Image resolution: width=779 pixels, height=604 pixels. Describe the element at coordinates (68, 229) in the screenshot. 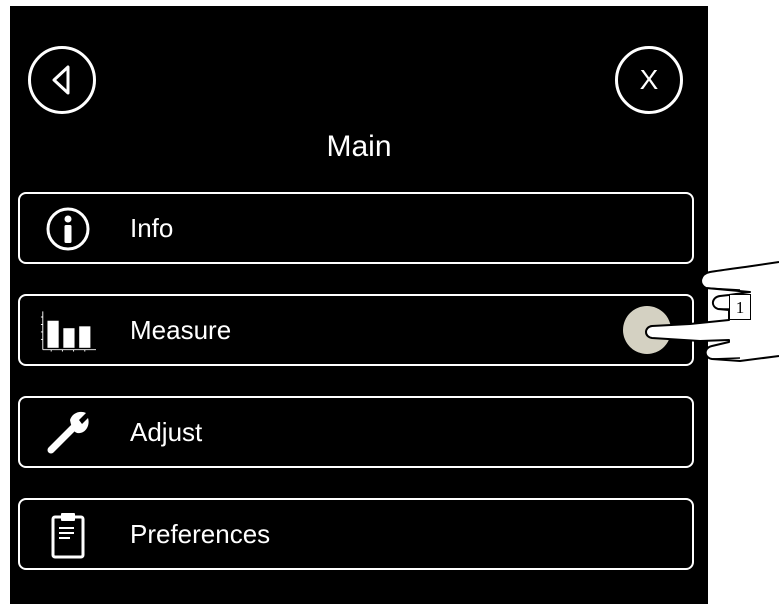

I see `info-icon` at that location.